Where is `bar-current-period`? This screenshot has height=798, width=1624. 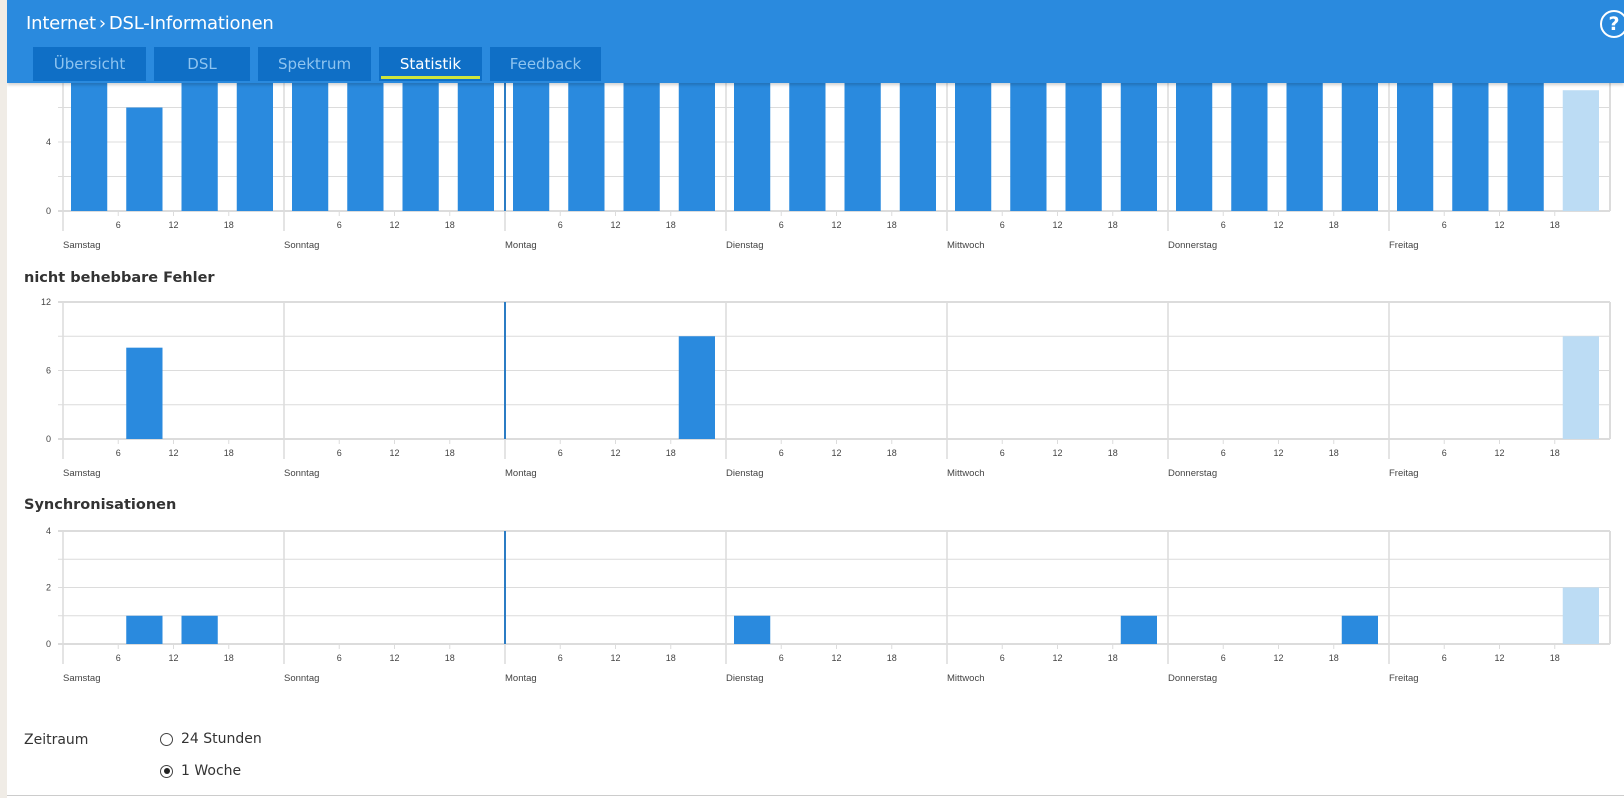
bar-current-period is located at coordinates (1580, 615).